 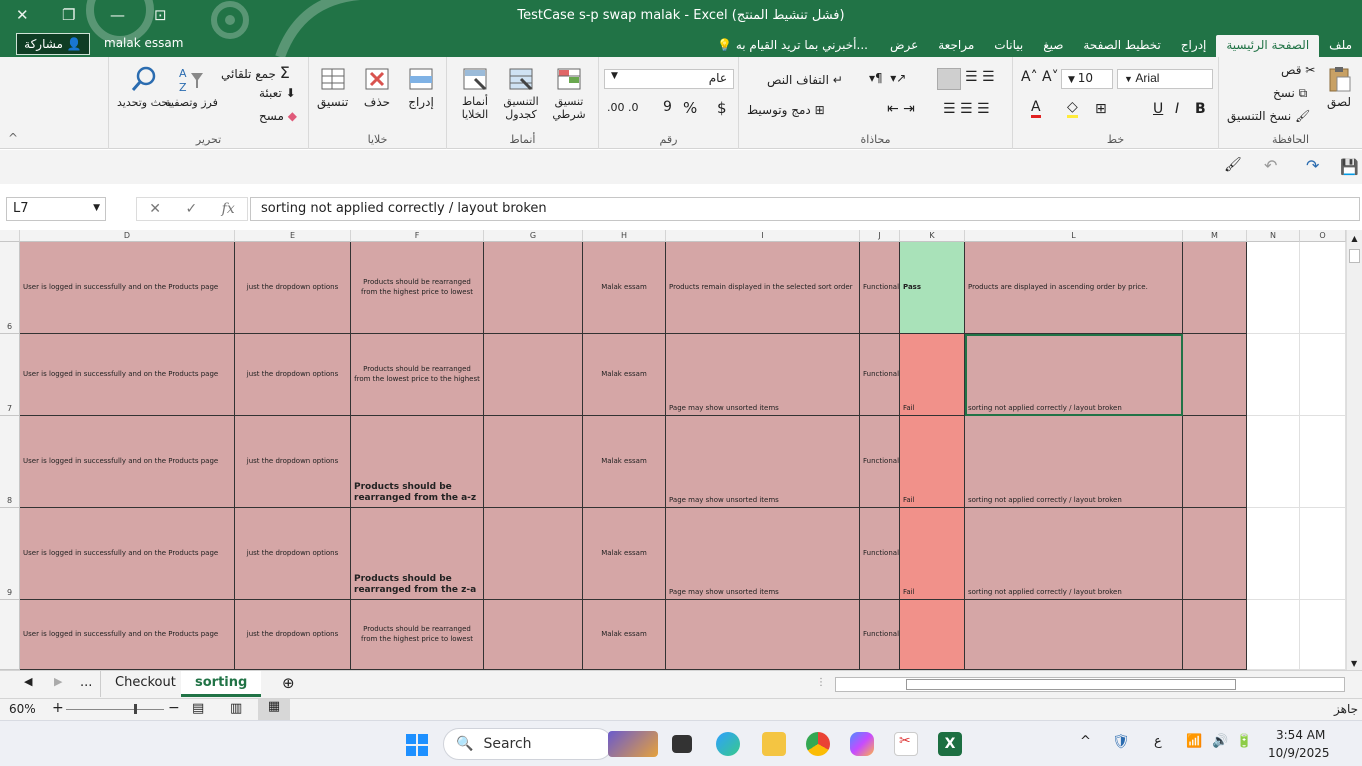 I want to click on font-grow-shrink: A˄ A˅, so click(x=1040, y=77).